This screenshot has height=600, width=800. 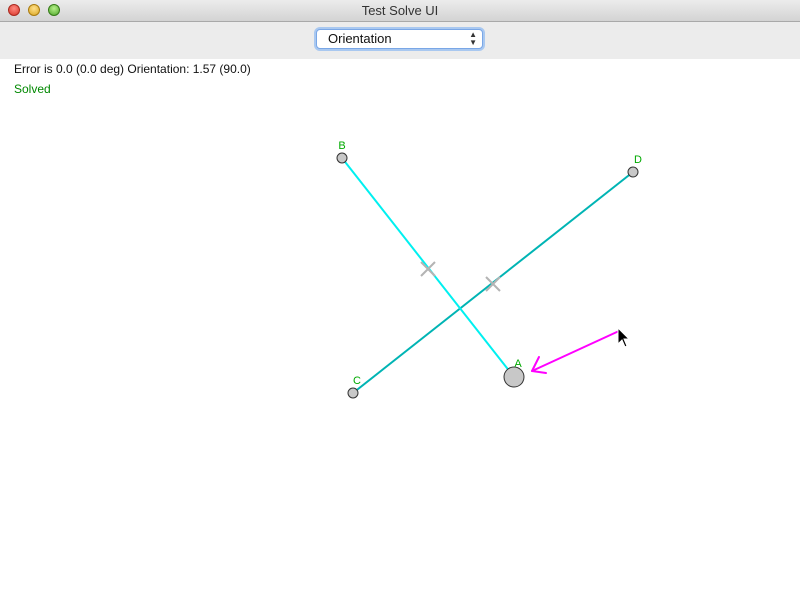 What do you see at coordinates (341, 146) in the screenshot?
I see `point-b-label: B` at bounding box center [341, 146].